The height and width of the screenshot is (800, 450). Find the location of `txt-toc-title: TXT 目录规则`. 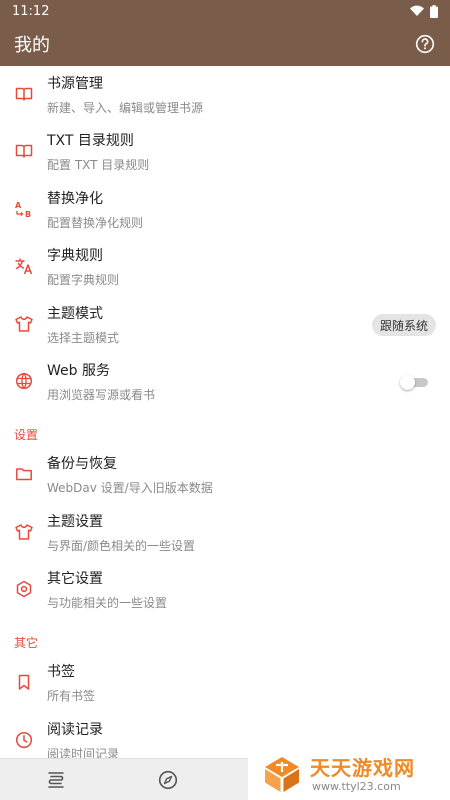

txt-toc-title: TXT 目录规则 is located at coordinates (90, 141).